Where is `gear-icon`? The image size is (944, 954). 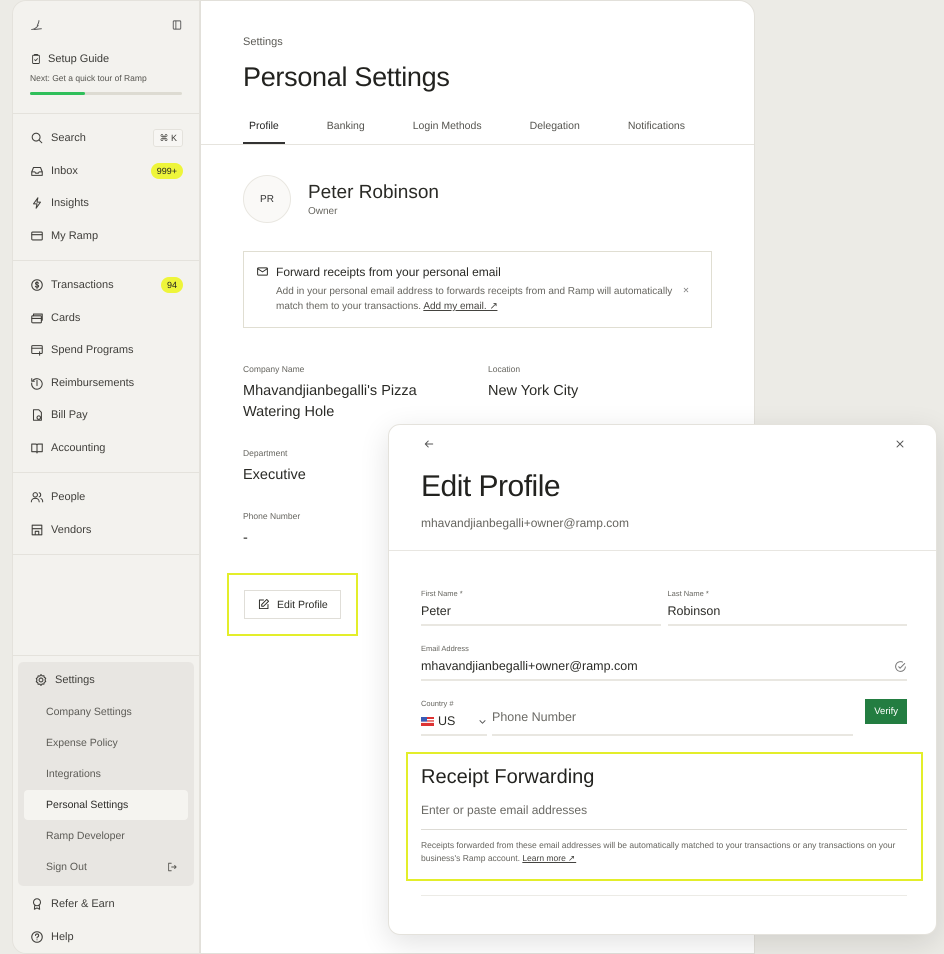
gear-icon is located at coordinates (41, 679).